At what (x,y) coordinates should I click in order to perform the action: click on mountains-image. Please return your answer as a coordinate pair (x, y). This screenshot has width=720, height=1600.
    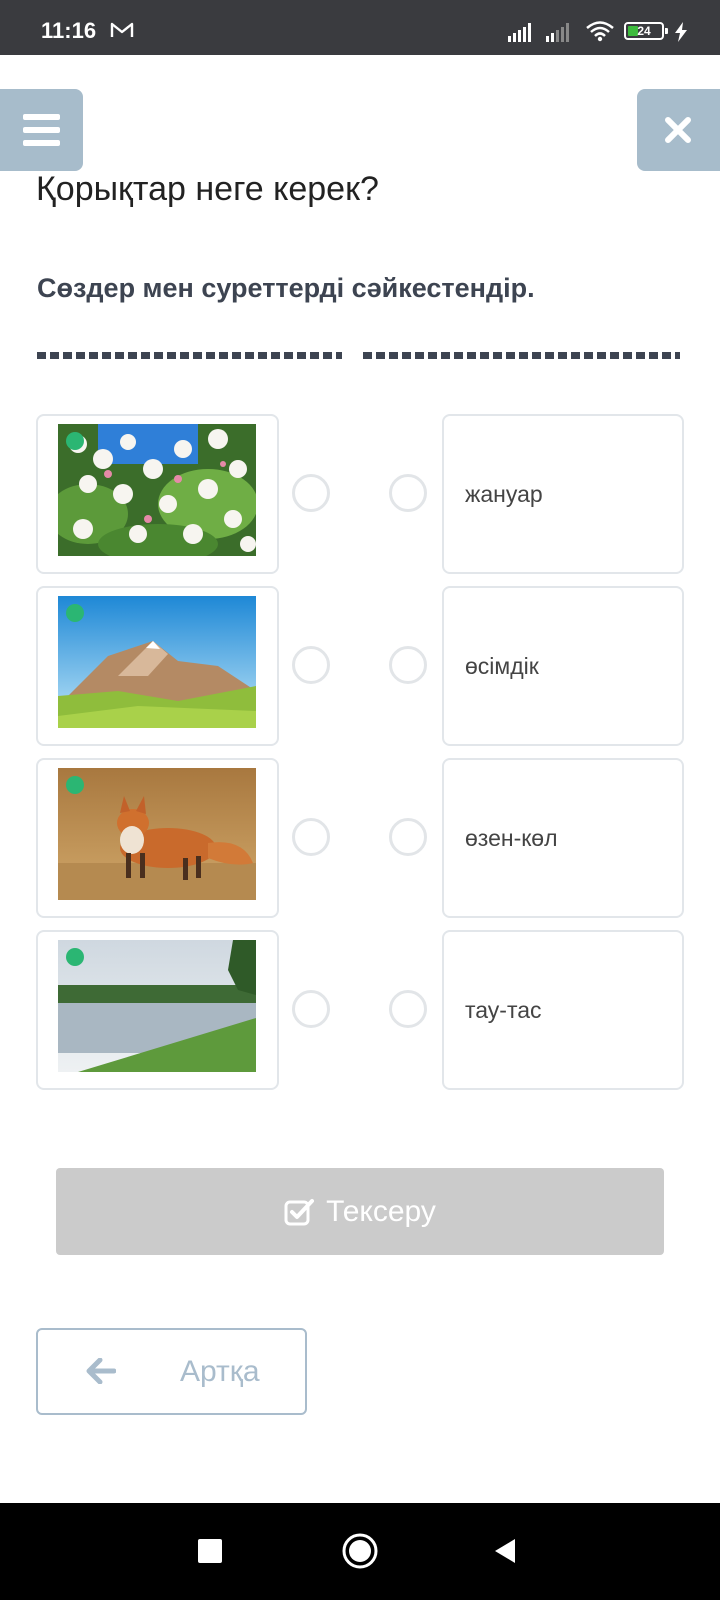
    Looking at the image, I should click on (157, 662).